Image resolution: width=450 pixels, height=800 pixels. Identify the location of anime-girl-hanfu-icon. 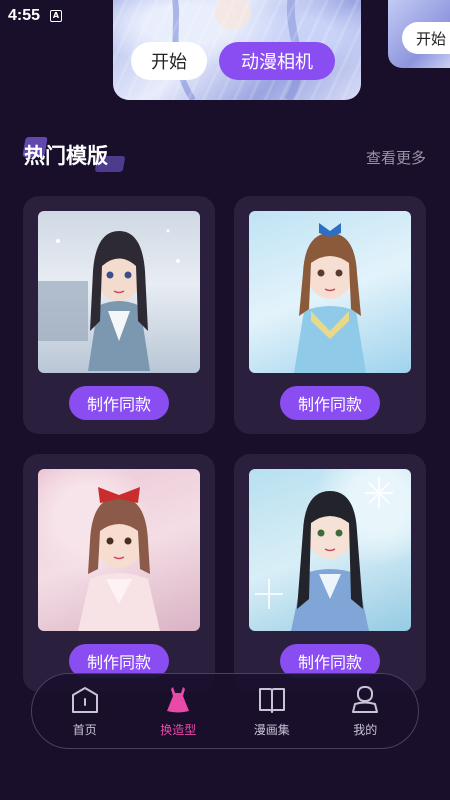
(109, 300).